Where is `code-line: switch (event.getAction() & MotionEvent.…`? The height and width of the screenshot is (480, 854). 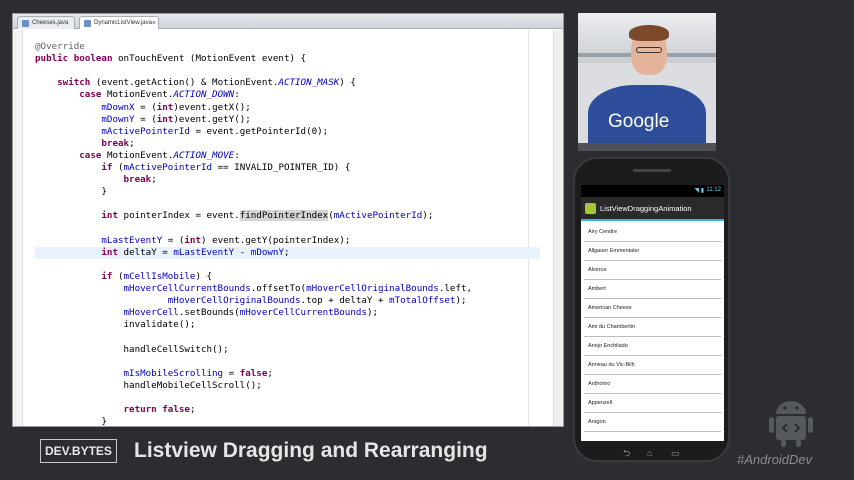
code-line: switch (event.getAction() & MotionEvent.… is located at coordinates (195, 83).